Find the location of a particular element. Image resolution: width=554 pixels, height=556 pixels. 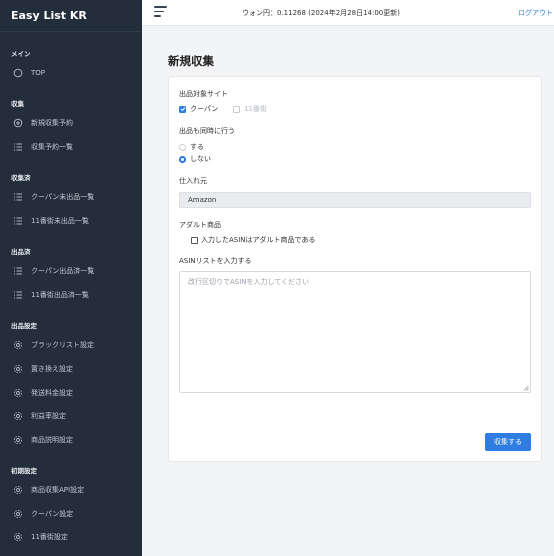

exchange-rate-text: ウォン円：0.11268 (2024年2月28日14:00更新) is located at coordinates (321, 13).